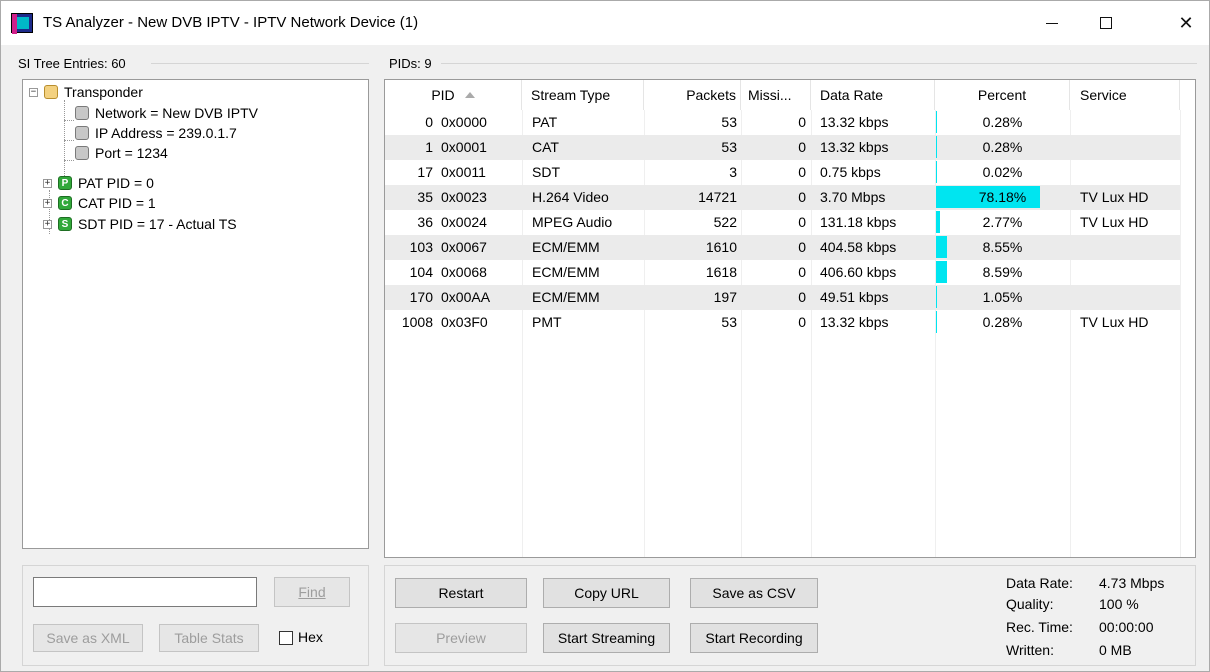 Image resolution: width=1210 pixels, height=672 pixels. What do you see at coordinates (1119, 604) in the screenshot?
I see `quality-value: 100 %` at bounding box center [1119, 604].